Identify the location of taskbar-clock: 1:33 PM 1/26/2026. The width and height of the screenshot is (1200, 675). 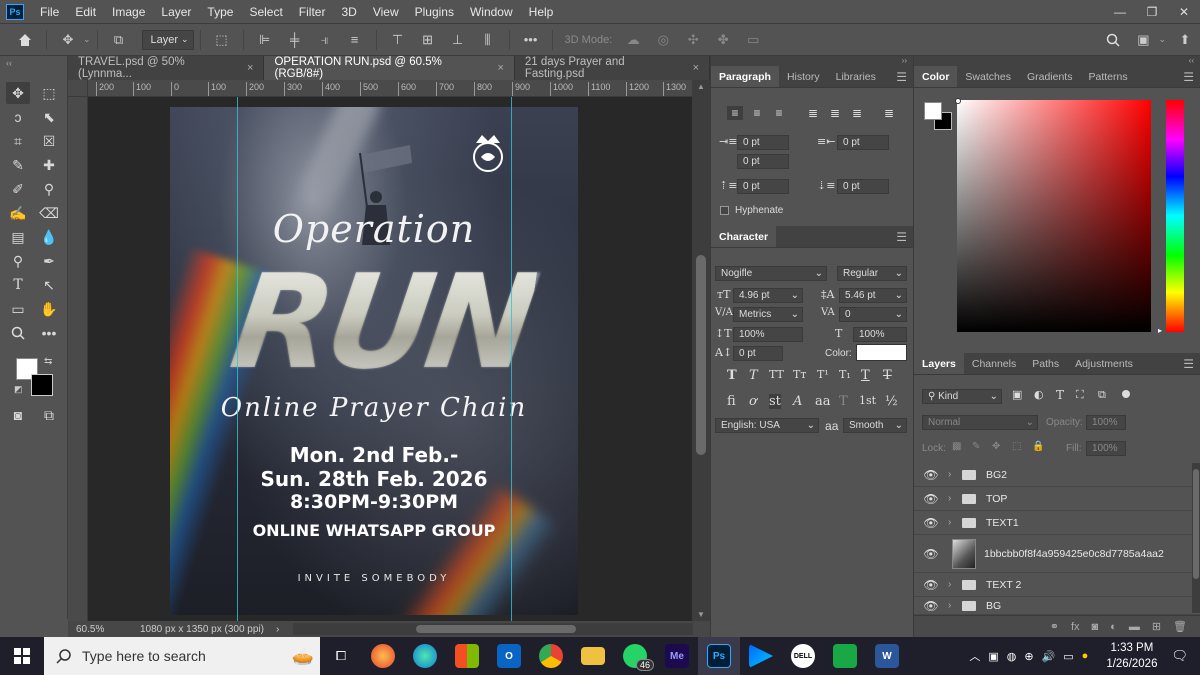
(1131, 656).